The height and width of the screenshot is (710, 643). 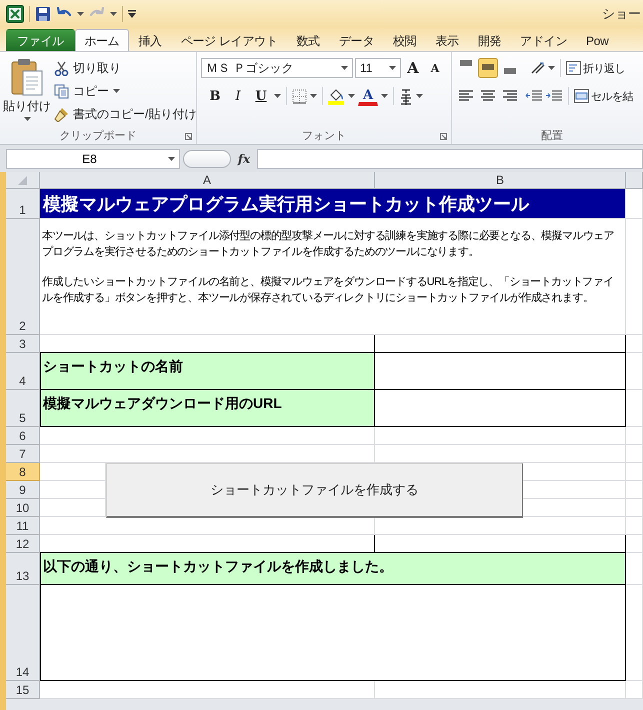 I want to click on font-color-button: A, so click(x=368, y=96).